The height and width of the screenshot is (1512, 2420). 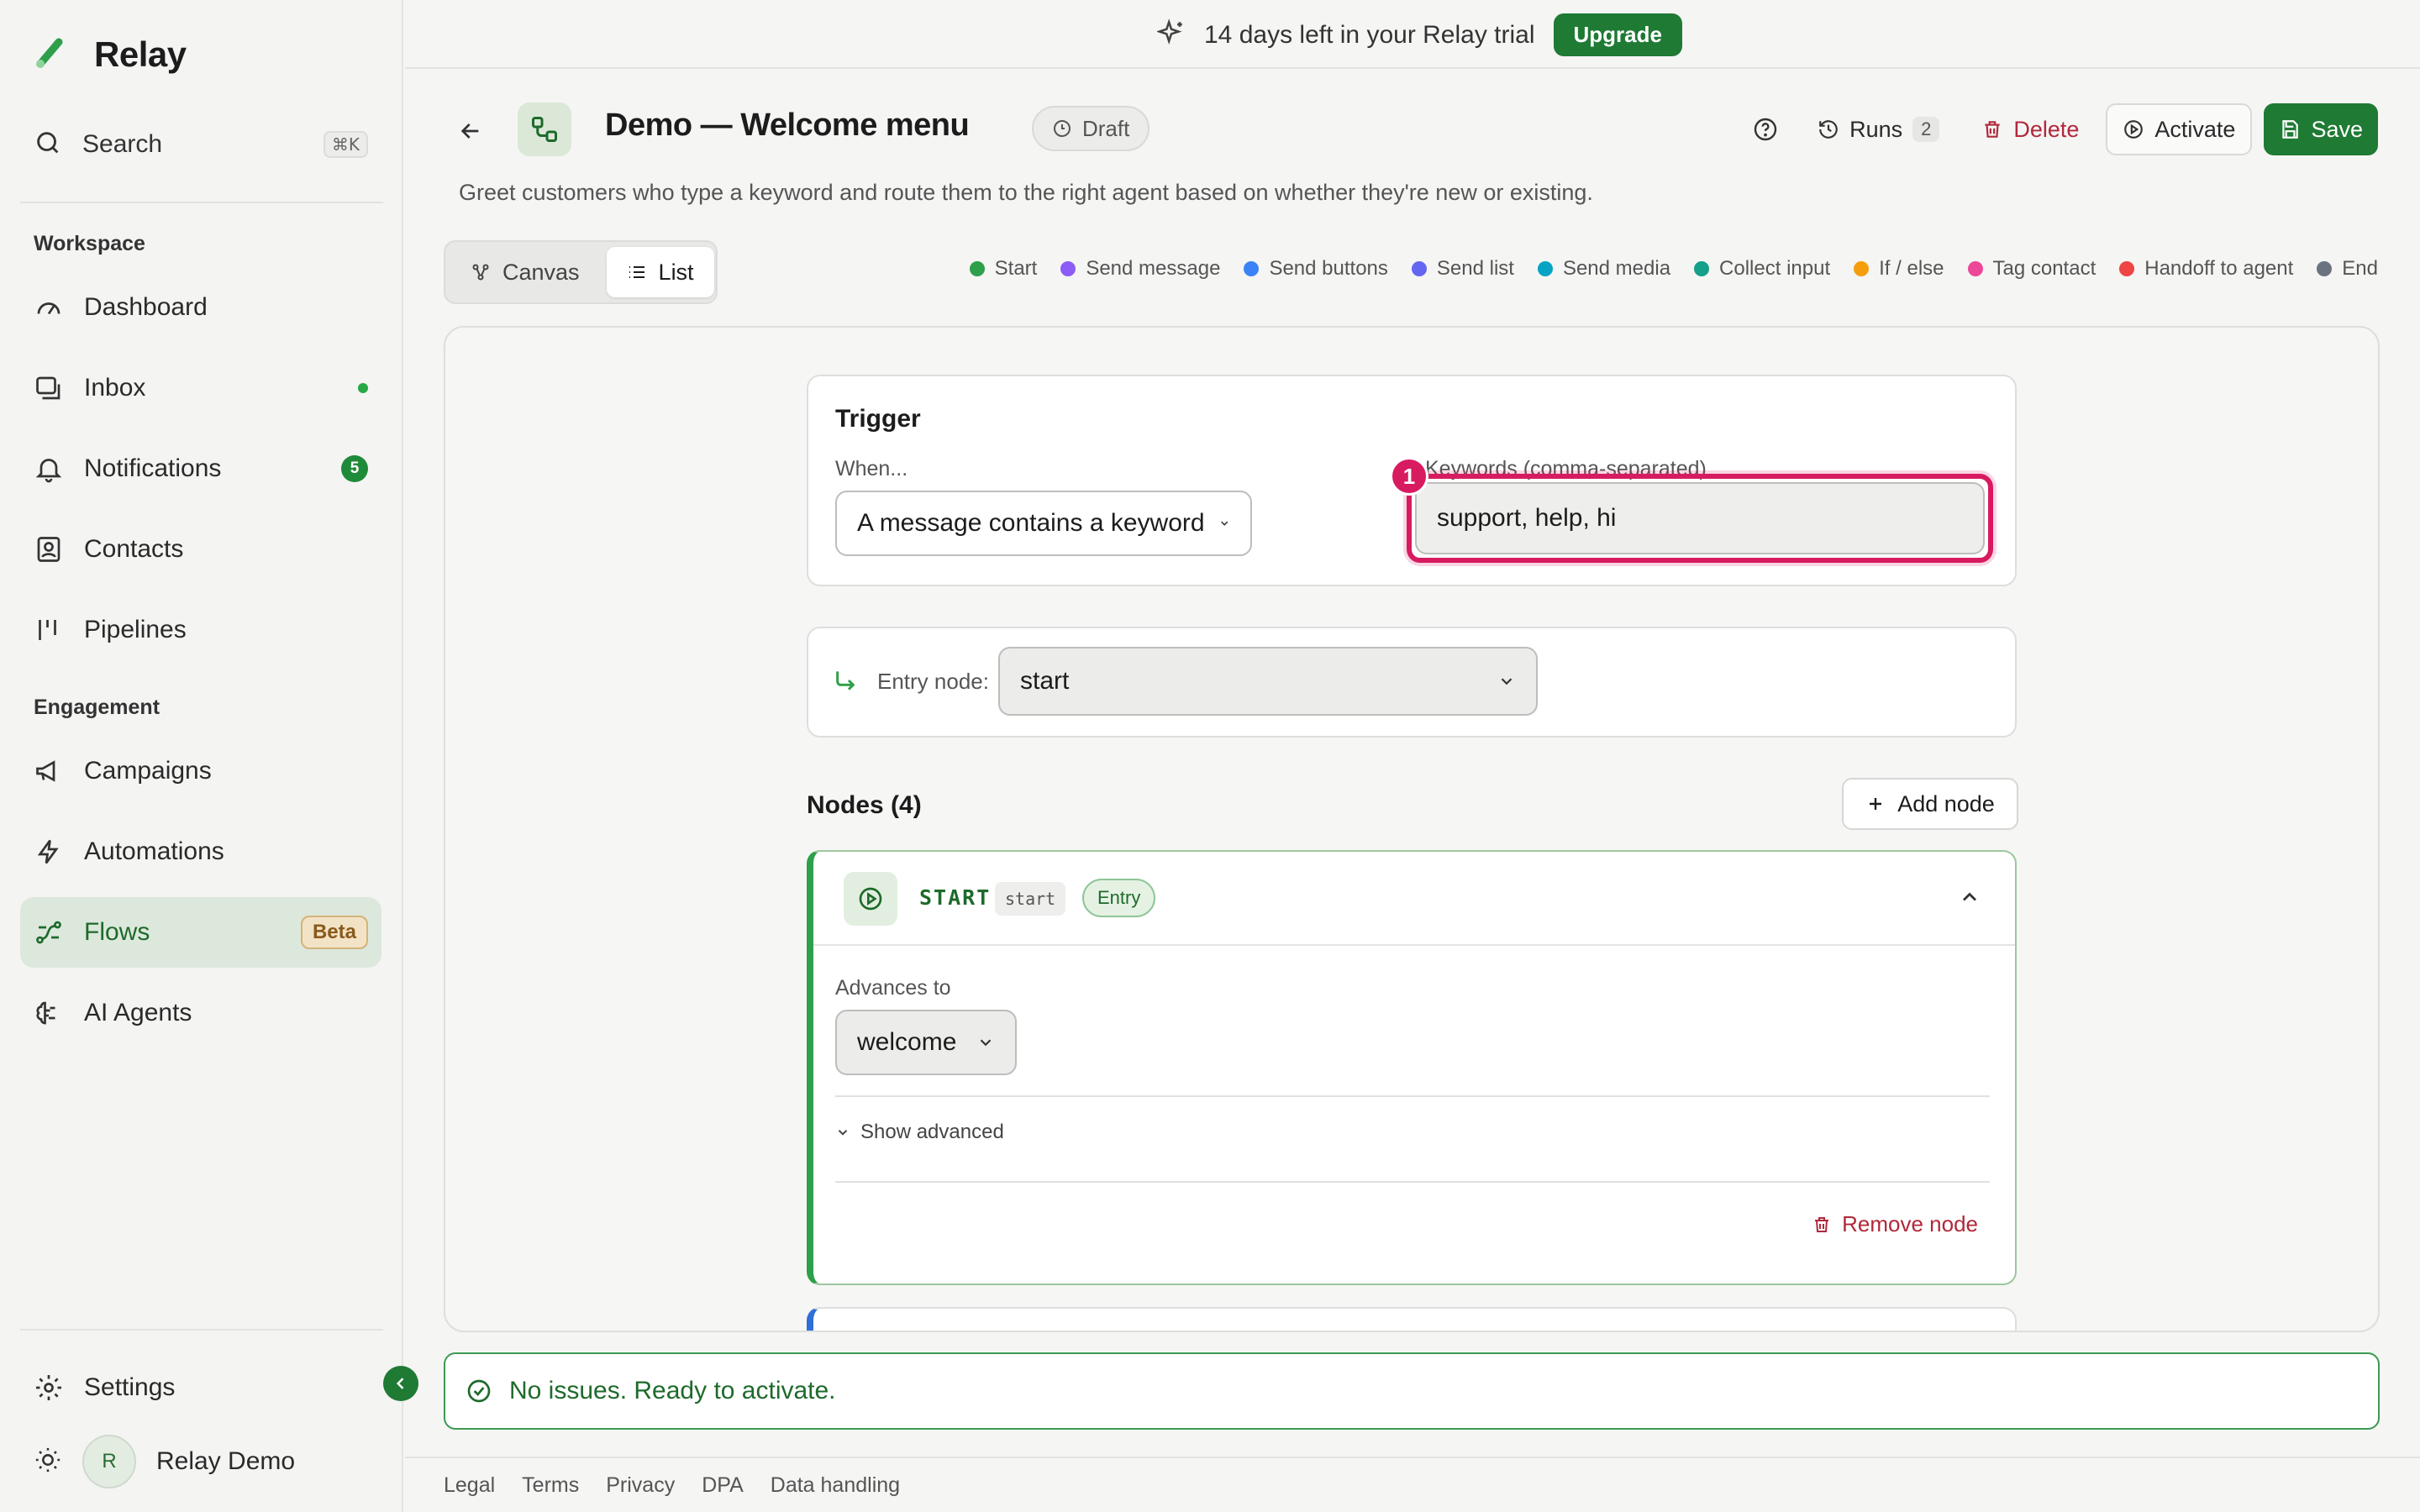 I want to click on relay-logo-icon, so click(x=52, y=54).